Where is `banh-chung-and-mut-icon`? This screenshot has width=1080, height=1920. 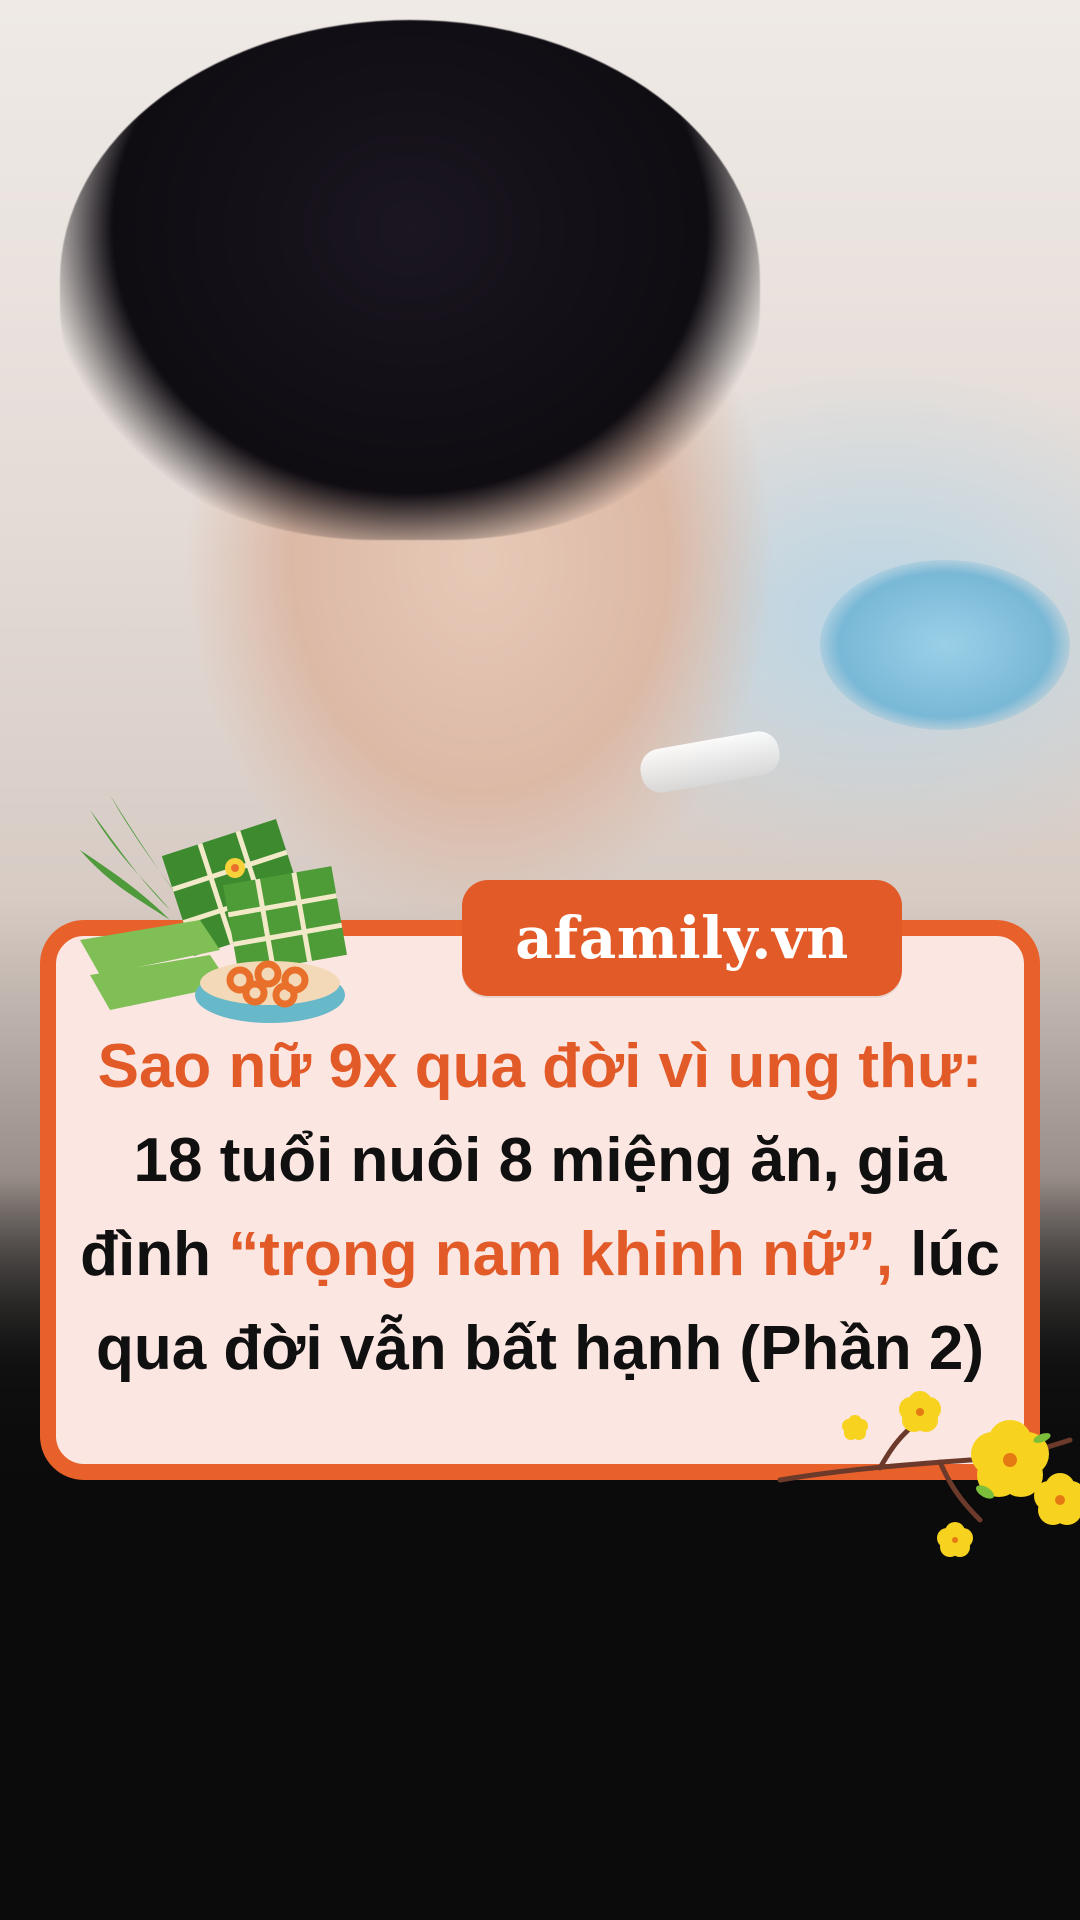 banh-chung-and-mut-icon is located at coordinates (213, 909).